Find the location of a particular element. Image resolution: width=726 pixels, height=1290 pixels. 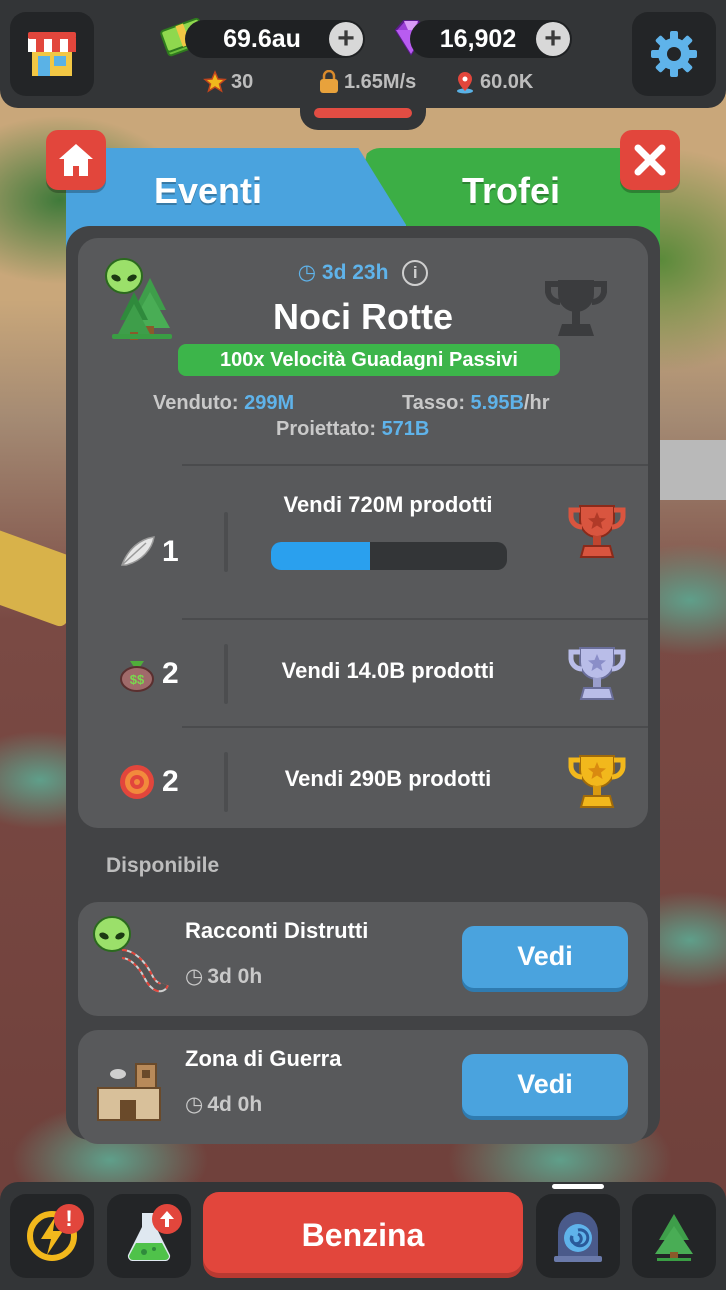

close-icon is located at coordinates (650, 160).